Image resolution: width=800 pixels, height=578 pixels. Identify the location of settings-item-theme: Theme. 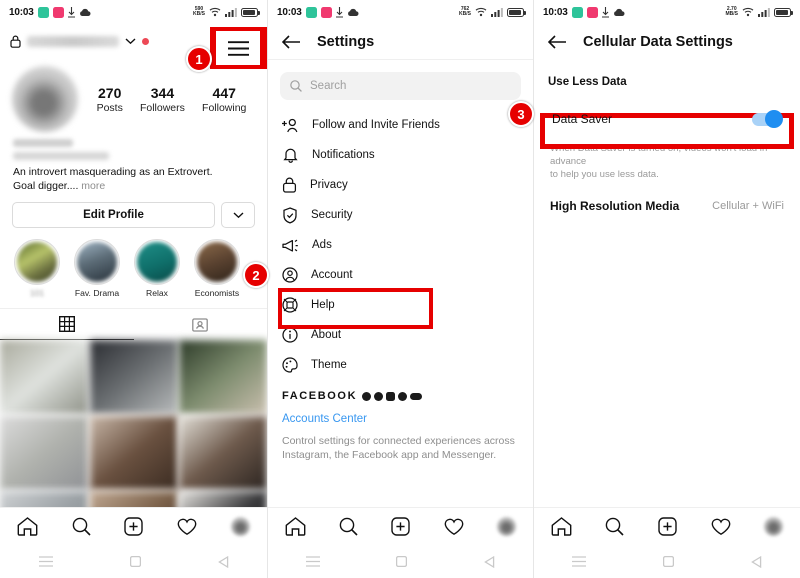
(400, 365).